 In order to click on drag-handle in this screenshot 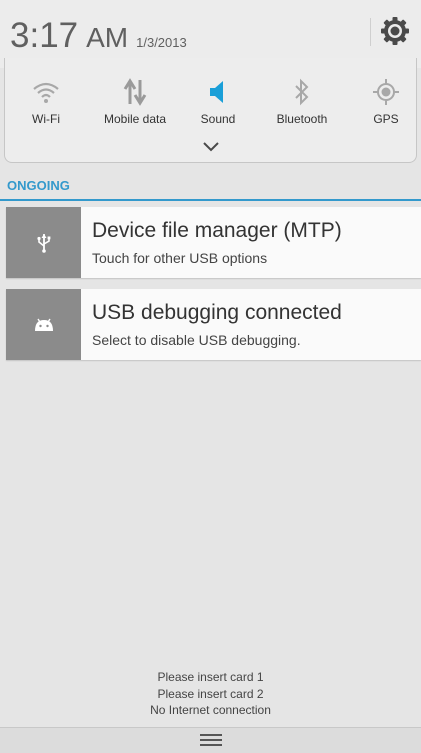, I will do `click(210, 740)`.